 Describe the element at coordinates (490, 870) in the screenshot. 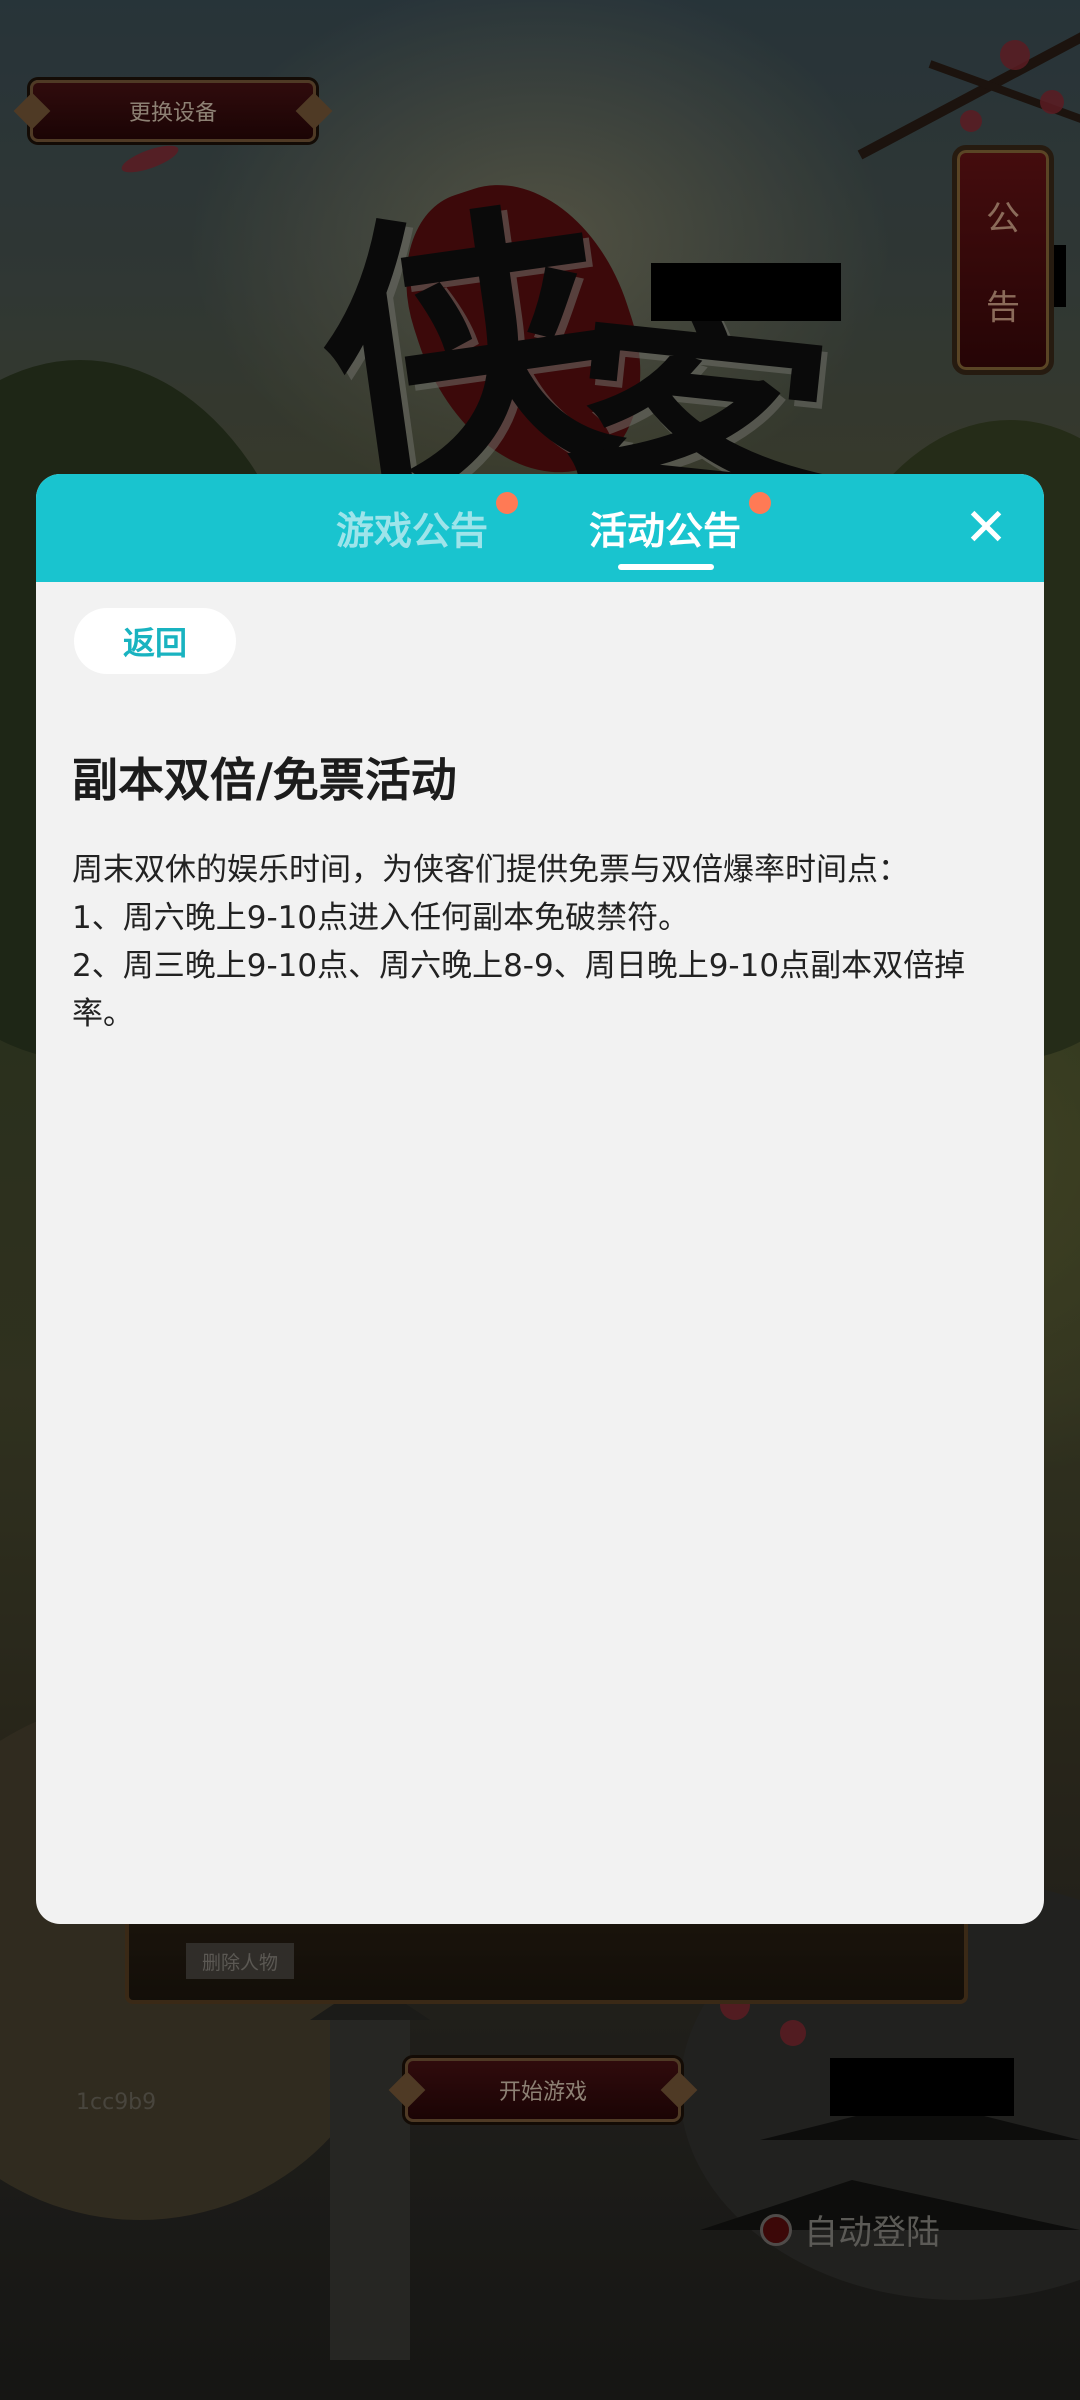

I see `article-paragraph: 周末双休的娱乐时间，为侠客们提供免票与双倍爆率时间点：` at that location.